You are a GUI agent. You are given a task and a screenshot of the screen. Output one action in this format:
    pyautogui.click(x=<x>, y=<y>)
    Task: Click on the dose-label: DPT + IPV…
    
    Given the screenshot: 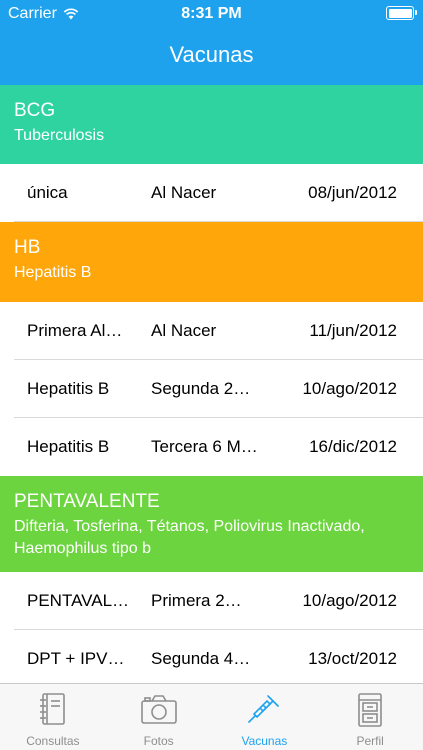 What is the action you would take?
    pyautogui.click(x=76, y=658)
    